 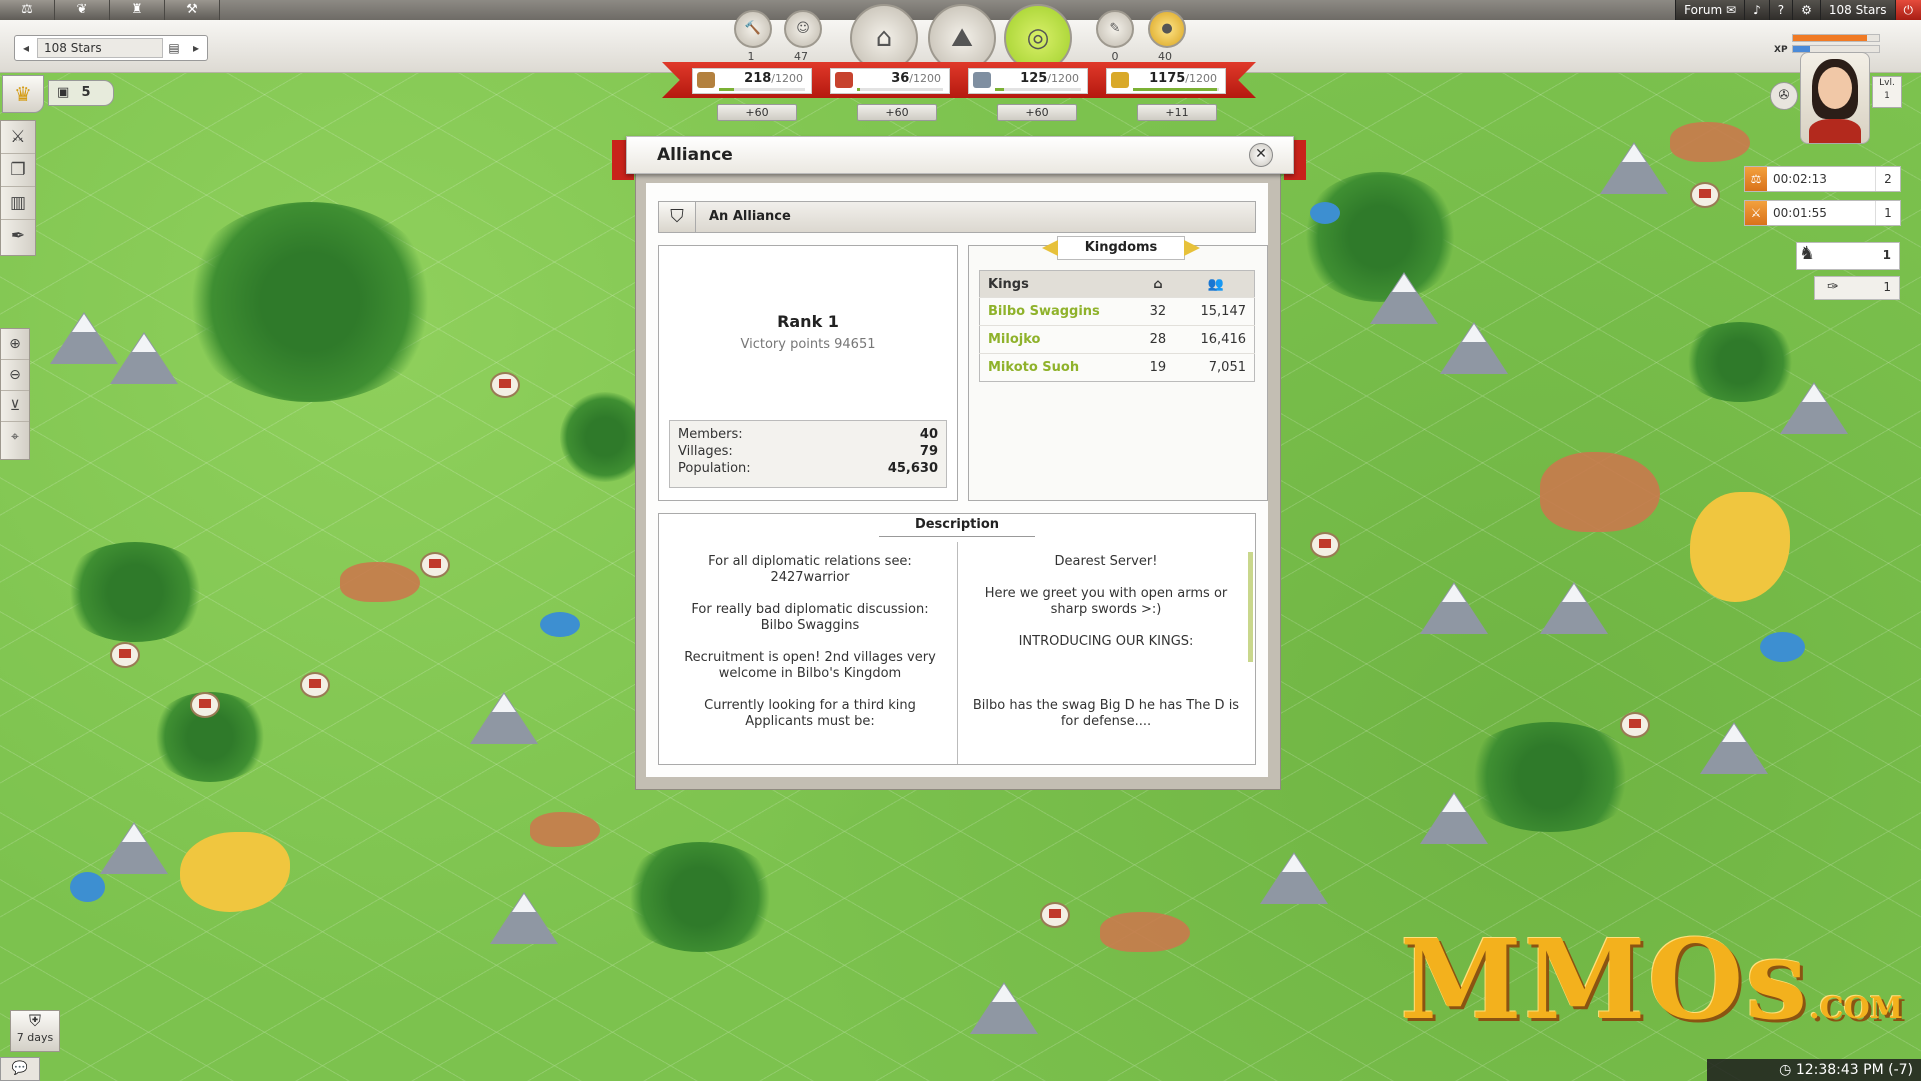 I want to click on resource-crop: 1175/1200, so click(x=1166, y=81).